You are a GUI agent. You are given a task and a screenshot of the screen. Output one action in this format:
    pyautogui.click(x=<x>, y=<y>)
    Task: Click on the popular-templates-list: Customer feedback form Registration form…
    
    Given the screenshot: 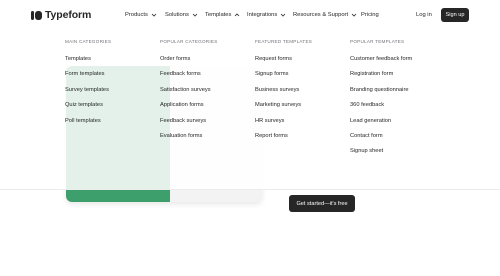 What is the action you would take?
    pyautogui.click(x=381, y=109)
    